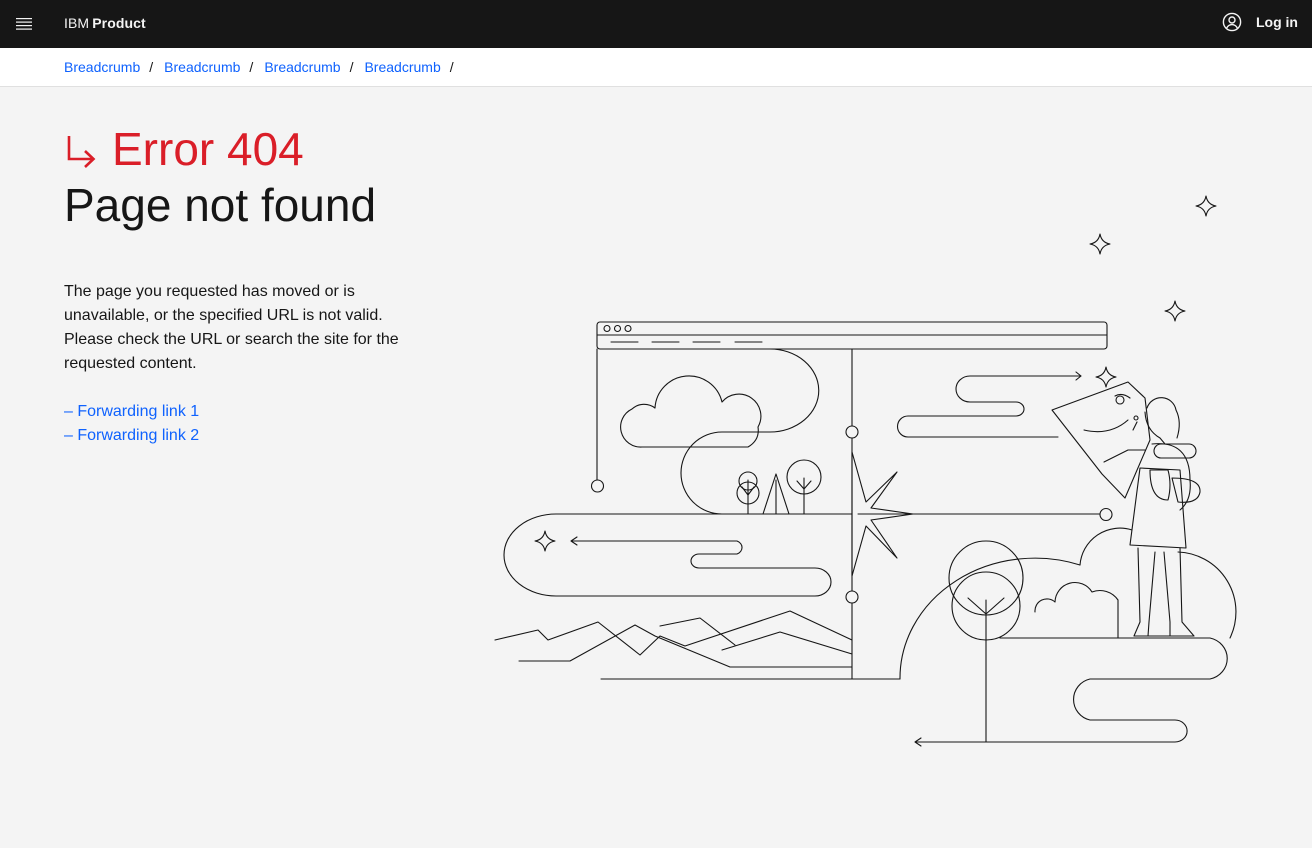  What do you see at coordinates (131, 436) in the screenshot?
I see `forwarding-link-2: – Forwarding link 2` at bounding box center [131, 436].